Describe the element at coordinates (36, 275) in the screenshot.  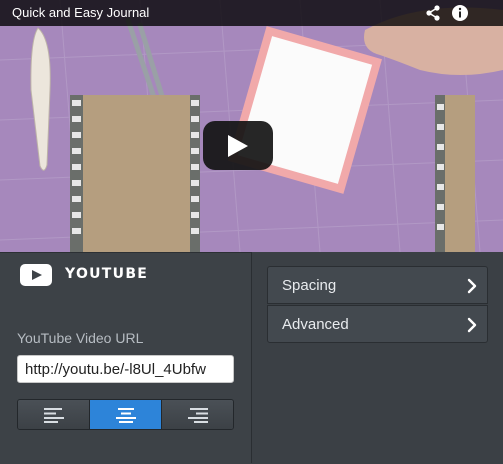
I see `youtube-icon` at that location.